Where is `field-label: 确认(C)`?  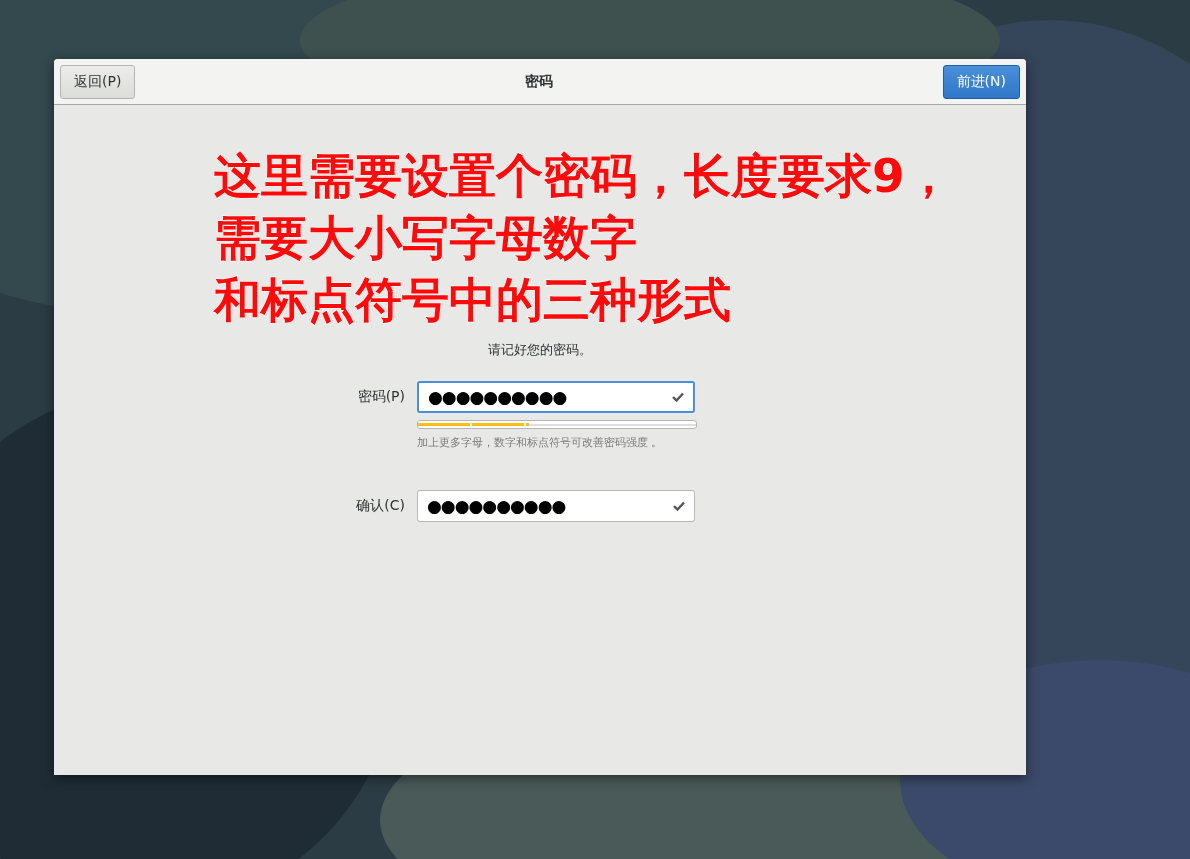
field-label: 确认(C) is located at coordinates (380, 506).